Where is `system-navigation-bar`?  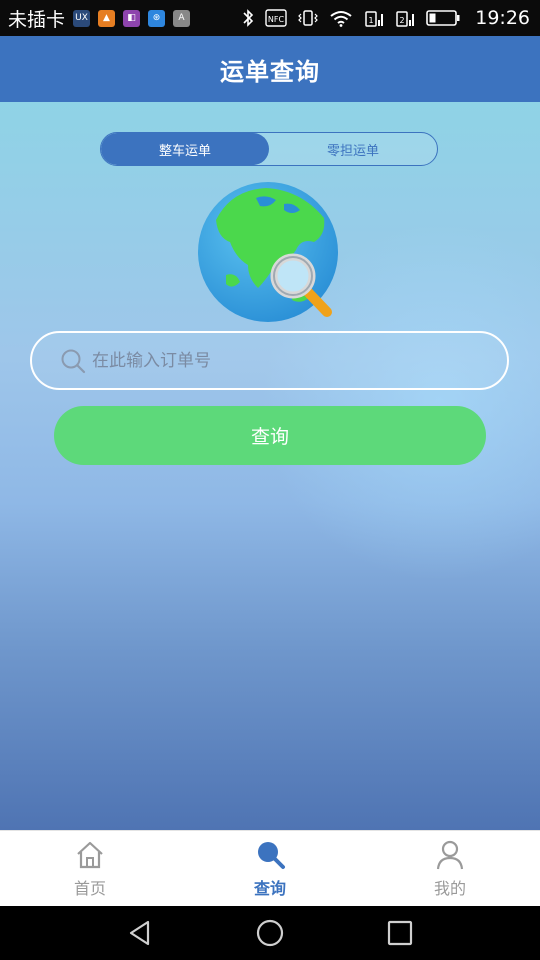 system-navigation-bar is located at coordinates (270, 933).